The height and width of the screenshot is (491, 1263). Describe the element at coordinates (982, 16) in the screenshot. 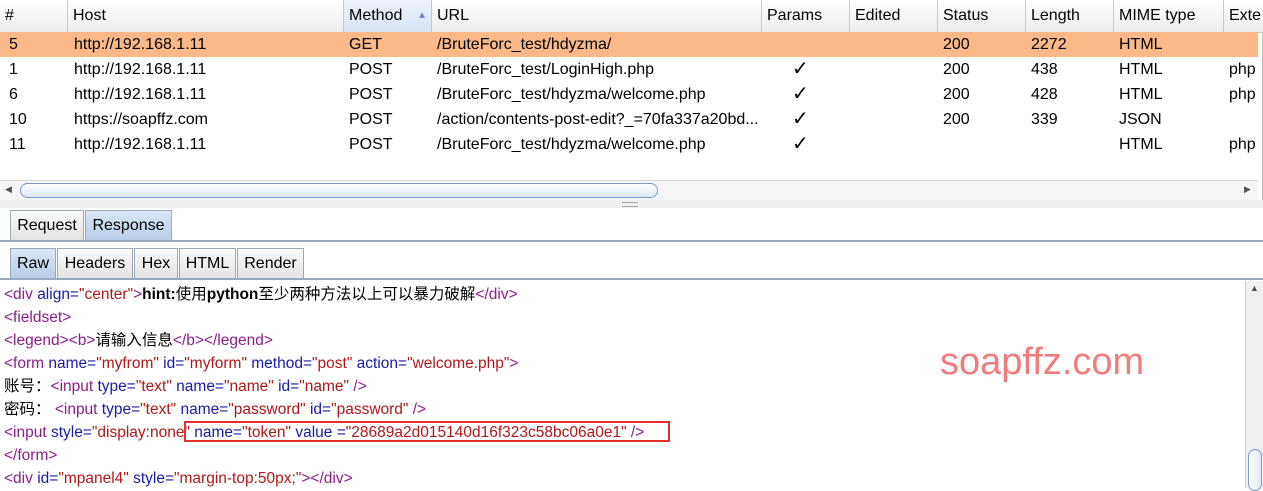

I see `column-header-status: Status` at that location.